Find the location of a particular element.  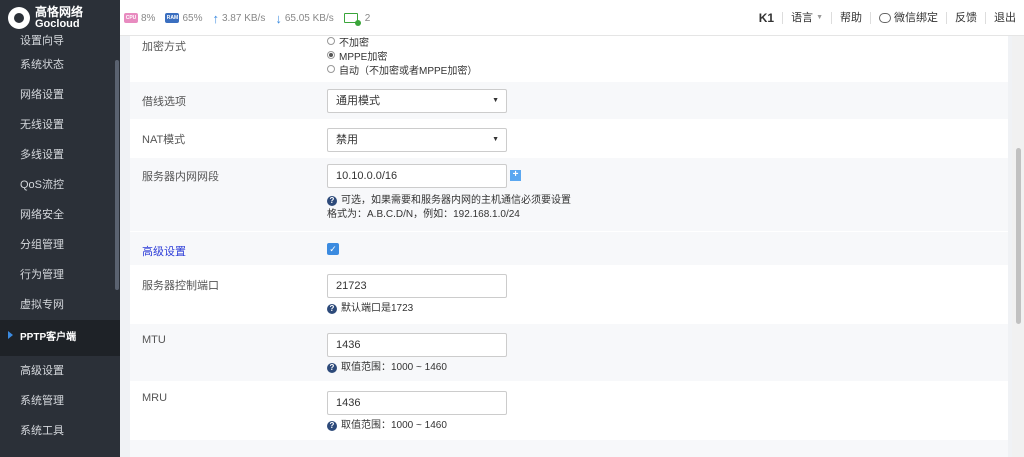

mtu-row: MTU 1436 ? 取值范围：1000 ~ 1460 is located at coordinates (569, 353).